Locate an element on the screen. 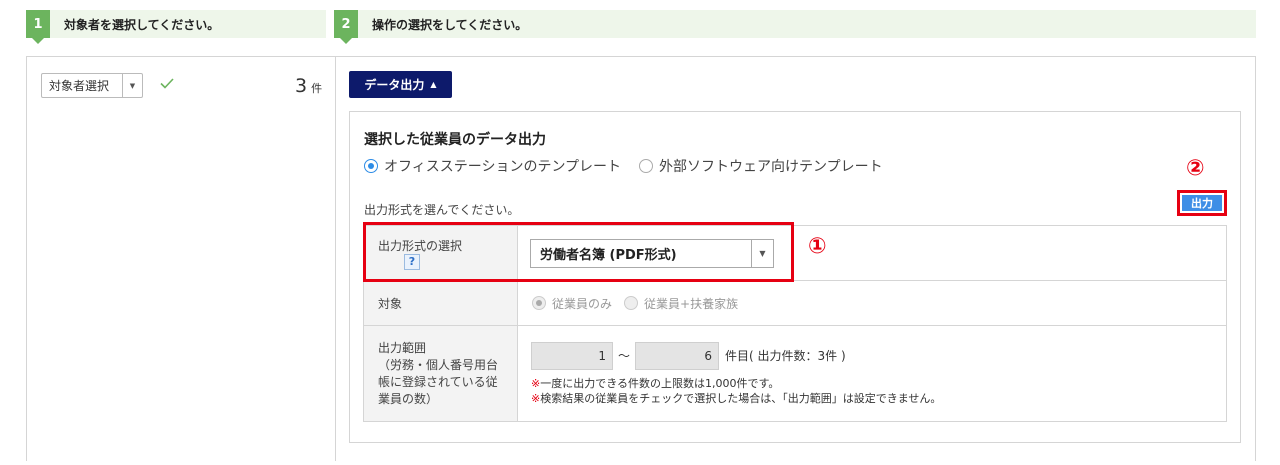  target-value-cell: 従業員のみ 従業員+扶養家族 is located at coordinates (872, 303).